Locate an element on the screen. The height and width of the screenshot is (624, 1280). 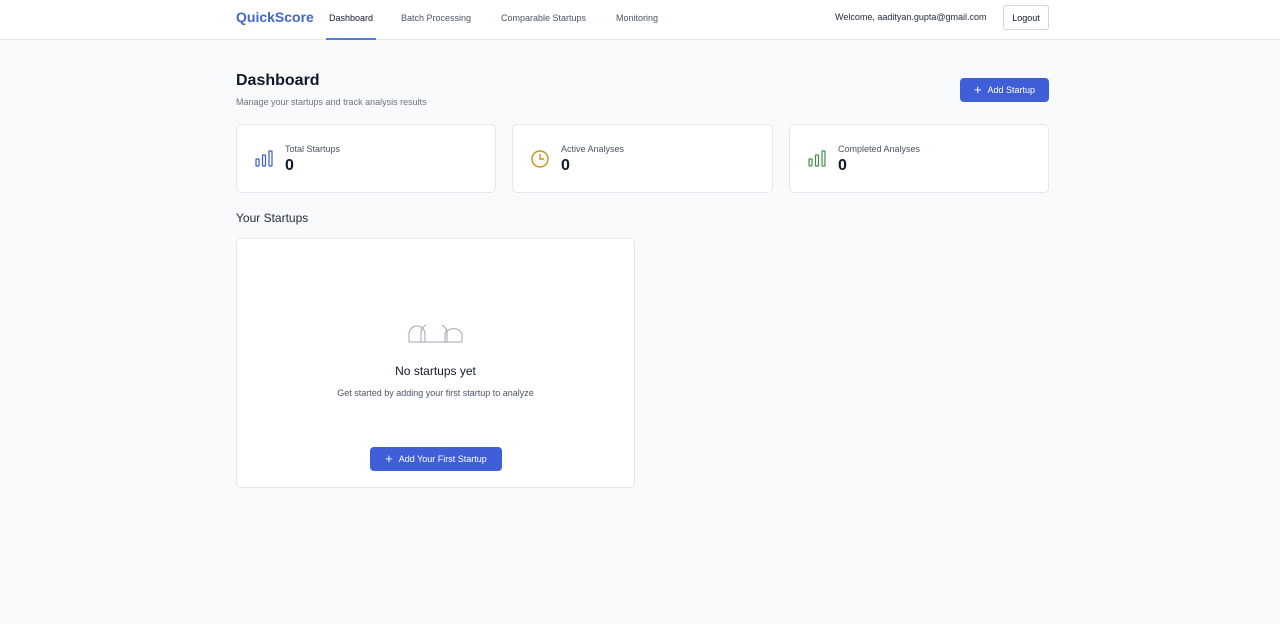
tab-monitoring: Monitoring is located at coordinates (637, 20).